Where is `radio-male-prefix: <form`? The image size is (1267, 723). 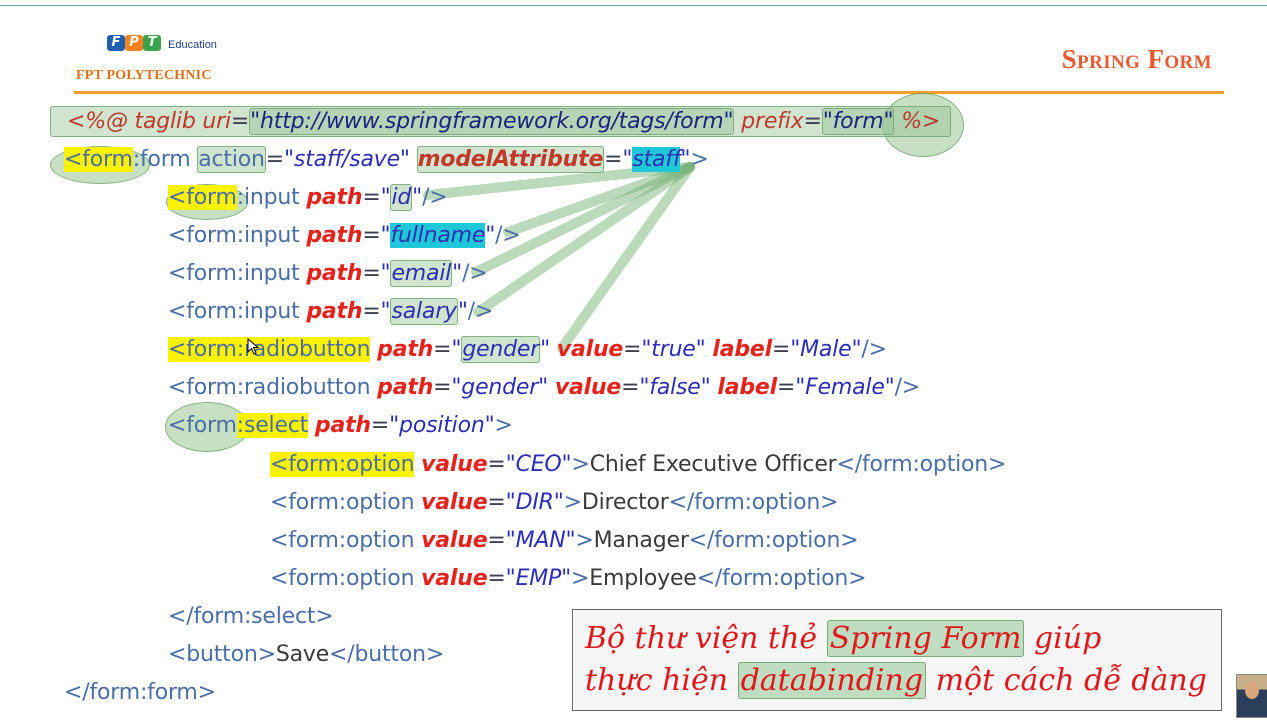
radio-male-prefix: <form is located at coordinates (202, 349).